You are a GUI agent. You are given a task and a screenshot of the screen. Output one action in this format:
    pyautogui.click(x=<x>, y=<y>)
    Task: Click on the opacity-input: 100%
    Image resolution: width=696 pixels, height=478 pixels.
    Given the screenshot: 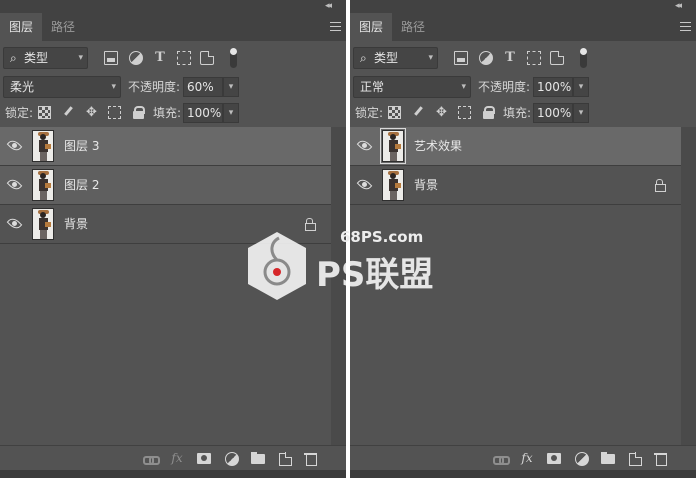 What is the action you would take?
    pyautogui.click(x=553, y=87)
    